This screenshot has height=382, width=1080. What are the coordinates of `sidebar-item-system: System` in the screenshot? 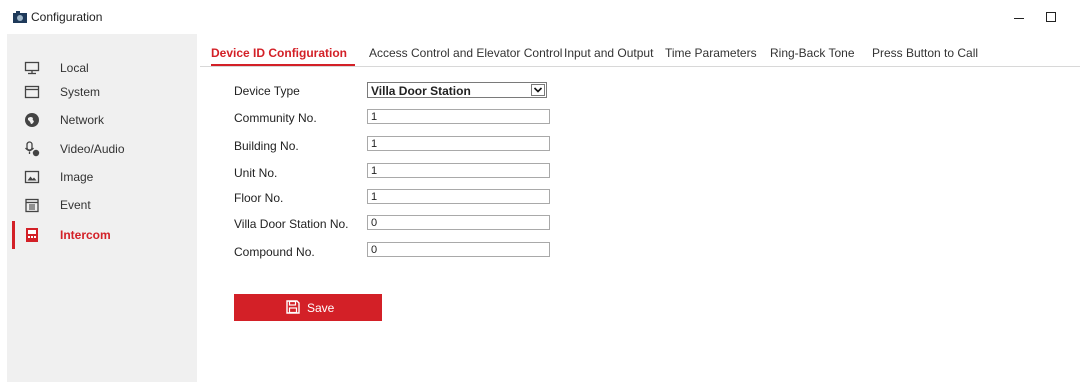 It's located at (102, 92).